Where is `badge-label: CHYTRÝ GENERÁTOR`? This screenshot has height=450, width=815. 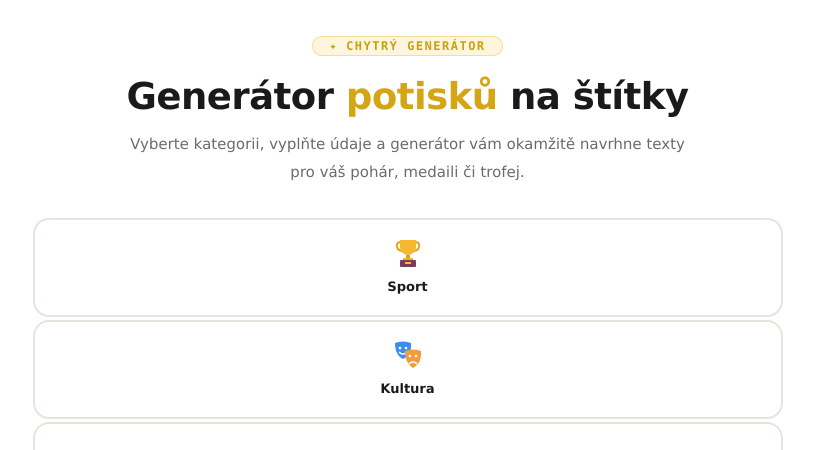
badge-label: CHYTRÝ GENERÁTOR is located at coordinates (416, 46).